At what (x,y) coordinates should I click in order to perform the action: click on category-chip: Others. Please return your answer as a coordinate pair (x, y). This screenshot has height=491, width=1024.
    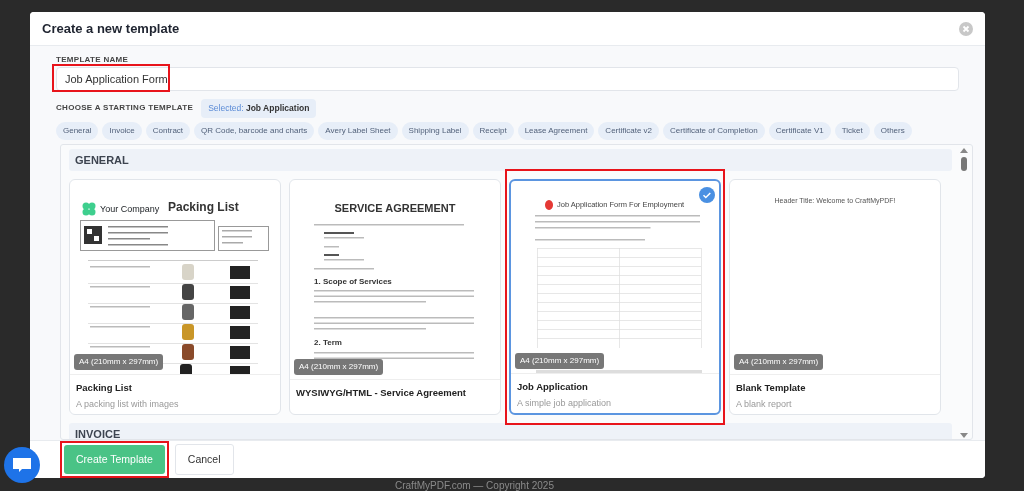
    Looking at the image, I should click on (892, 130).